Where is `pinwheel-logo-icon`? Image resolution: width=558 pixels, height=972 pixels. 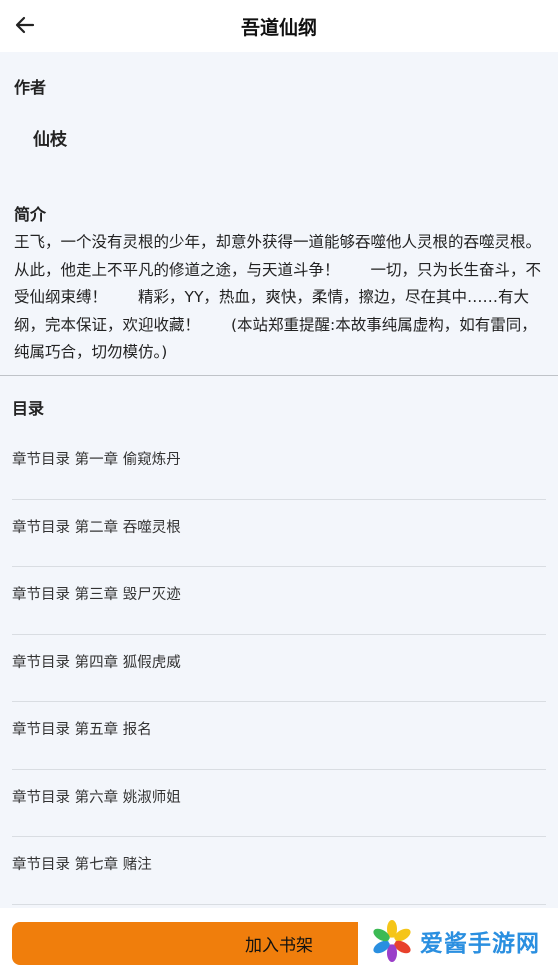 pinwheel-logo-icon is located at coordinates (392, 941).